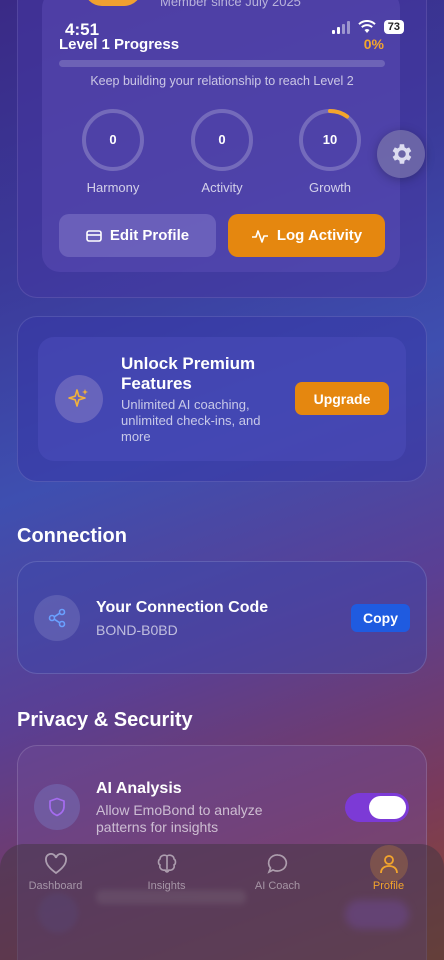 The width and height of the screenshot is (444, 960). Describe the element at coordinates (277, 886) in the screenshot. I see `tab-label: AI Coach` at that location.